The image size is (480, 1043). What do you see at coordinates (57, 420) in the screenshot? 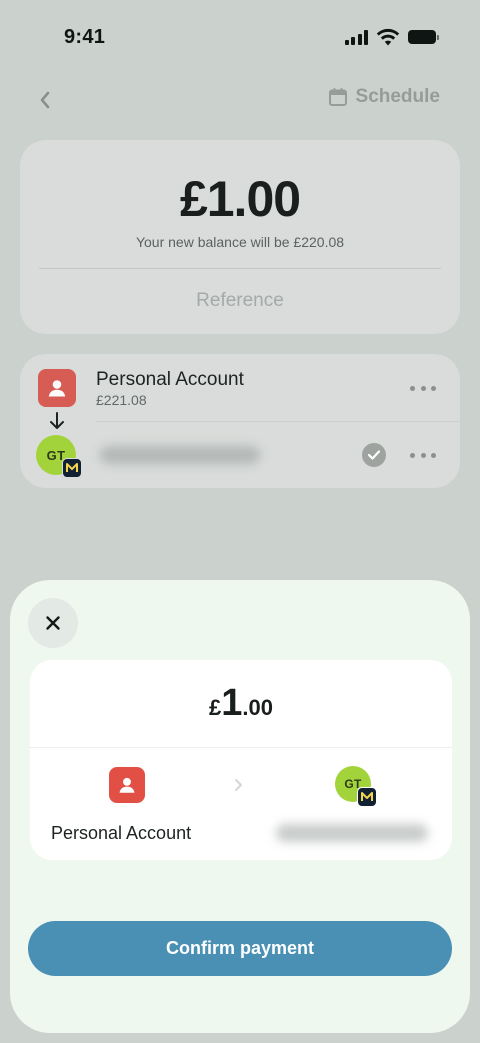
I see `arrow-down-icon` at bounding box center [57, 420].